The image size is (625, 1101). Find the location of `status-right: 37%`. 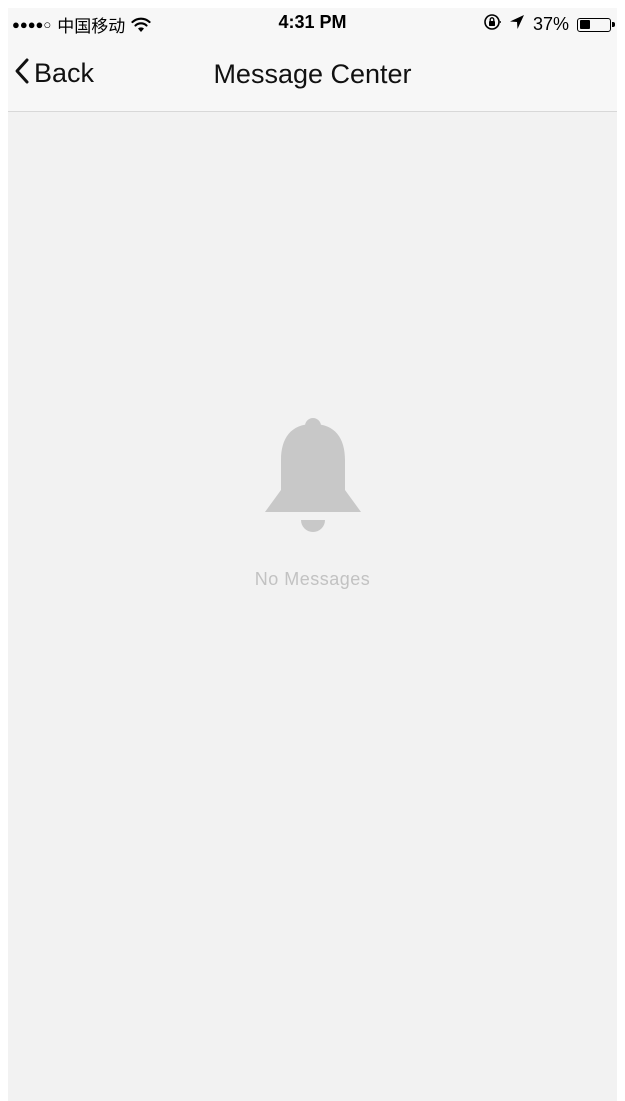

status-right: 37% is located at coordinates (549, 24).